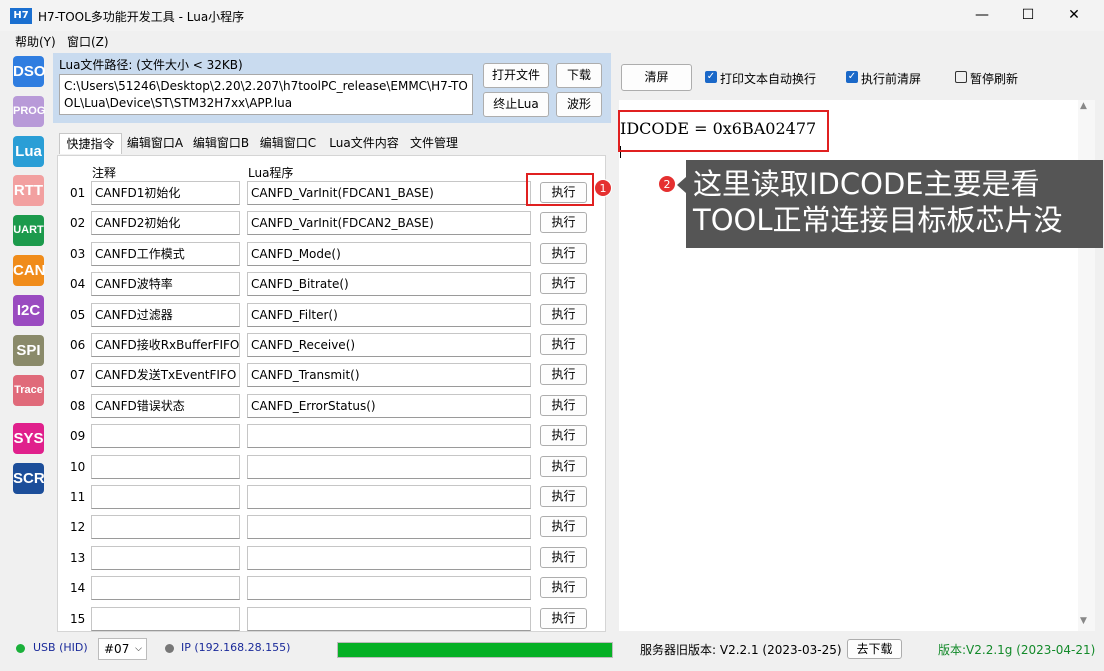 This screenshot has height=671, width=1104. Describe the element at coordinates (29, 71) in the screenshot. I see `toolbar-dso-button: DSO` at that location.